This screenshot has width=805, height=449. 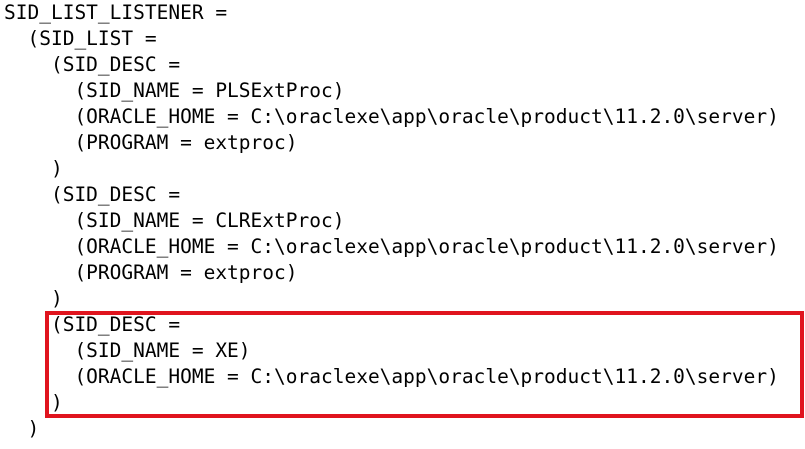 What do you see at coordinates (116, 12) in the screenshot?
I see `code-line: SID_LIST_LISTENER =` at bounding box center [116, 12].